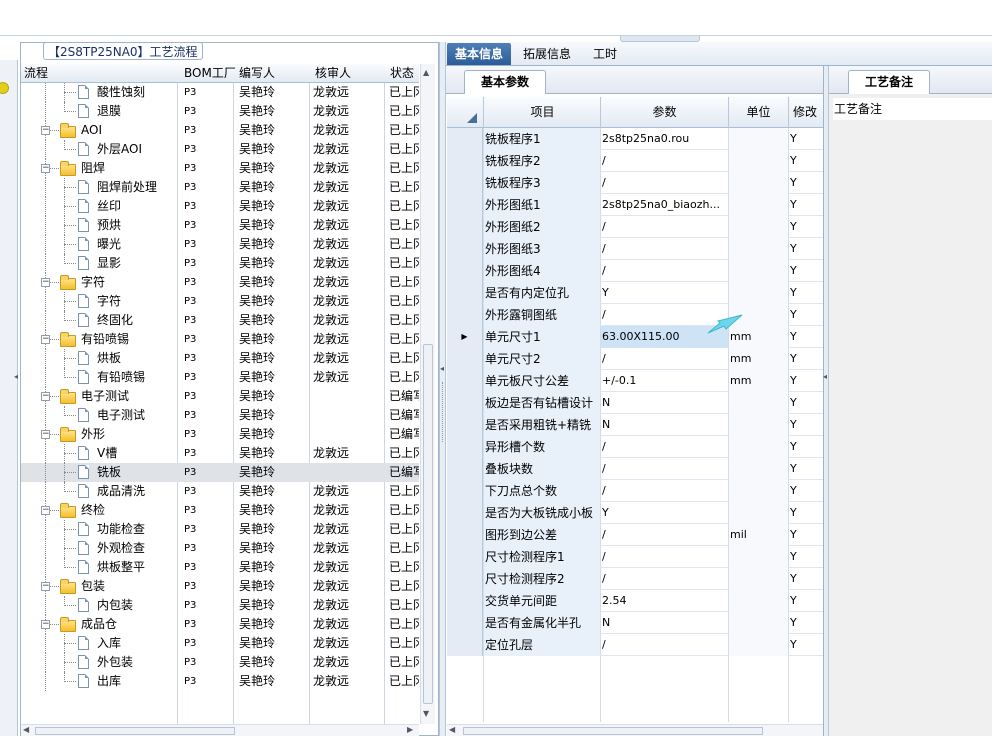 This screenshot has height=736, width=992. Describe the element at coordinates (348, 73) in the screenshot. I see `col-header-reviewer: 核审人` at that location.